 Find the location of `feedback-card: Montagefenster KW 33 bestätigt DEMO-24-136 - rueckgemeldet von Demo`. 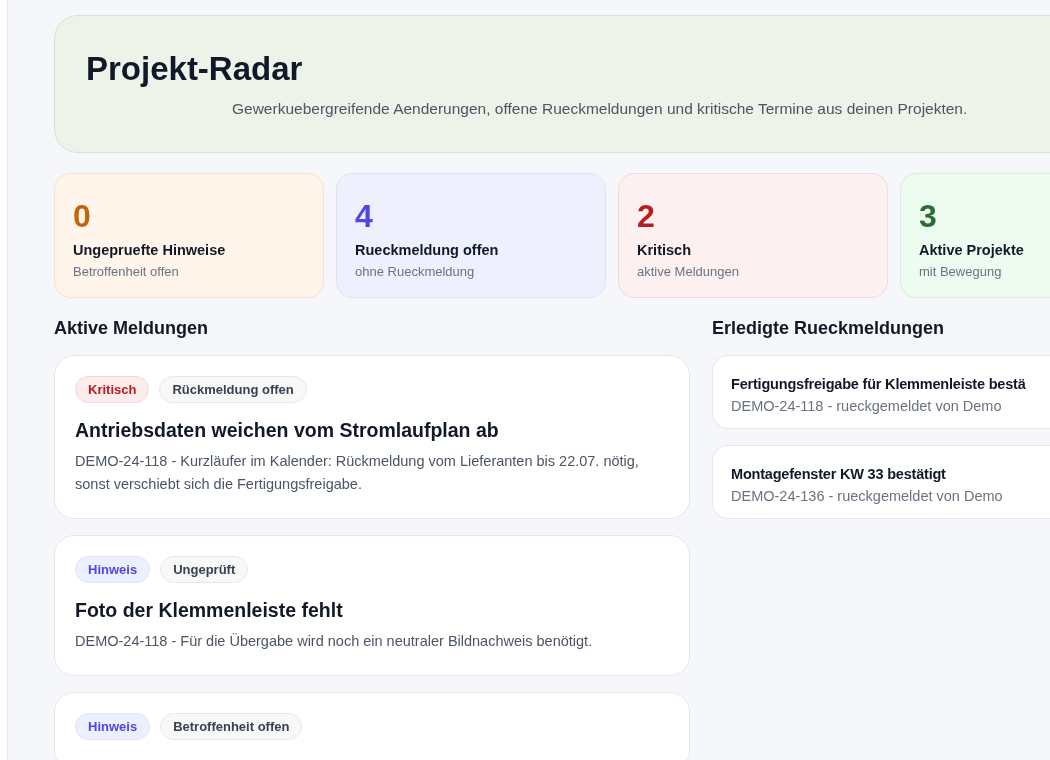

feedback-card: Montagefenster KW 33 bestätigt DEMO-24-136 - rueckgemeldet von Demo is located at coordinates (881, 482).